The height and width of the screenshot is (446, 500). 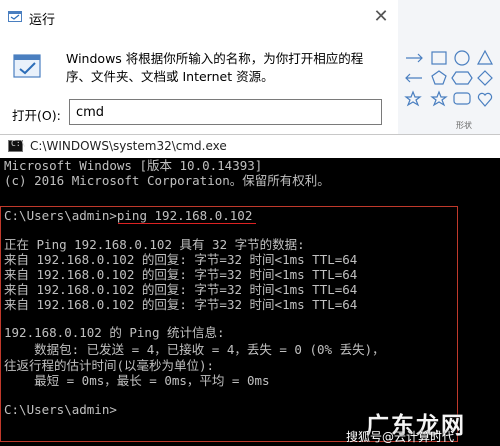 I want to click on rounded-rect-shape-icon, so click(x=462, y=98).